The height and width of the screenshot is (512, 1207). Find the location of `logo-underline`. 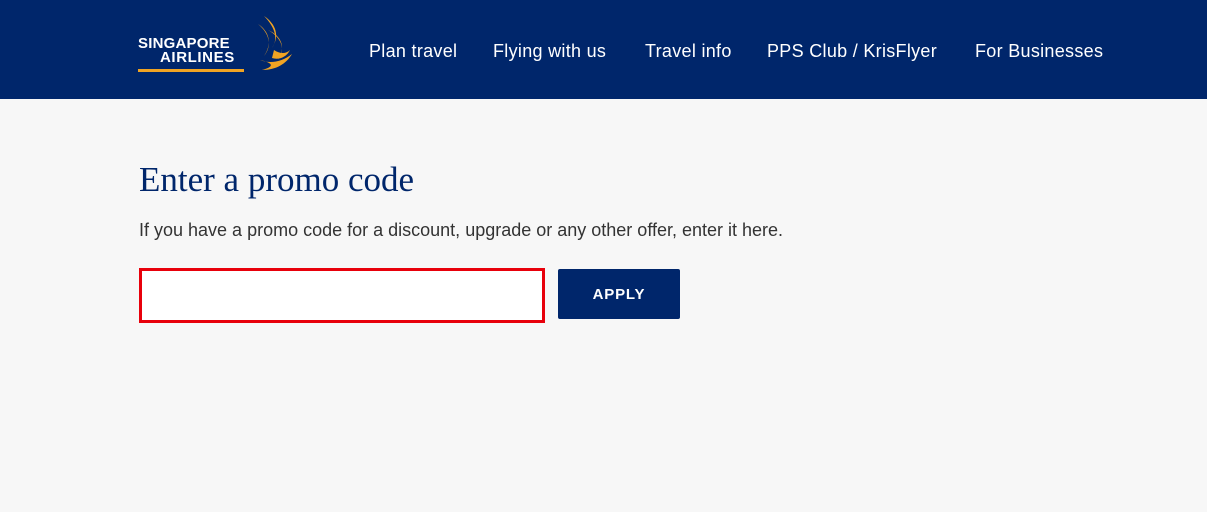

logo-underline is located at coordinates (191, 70).